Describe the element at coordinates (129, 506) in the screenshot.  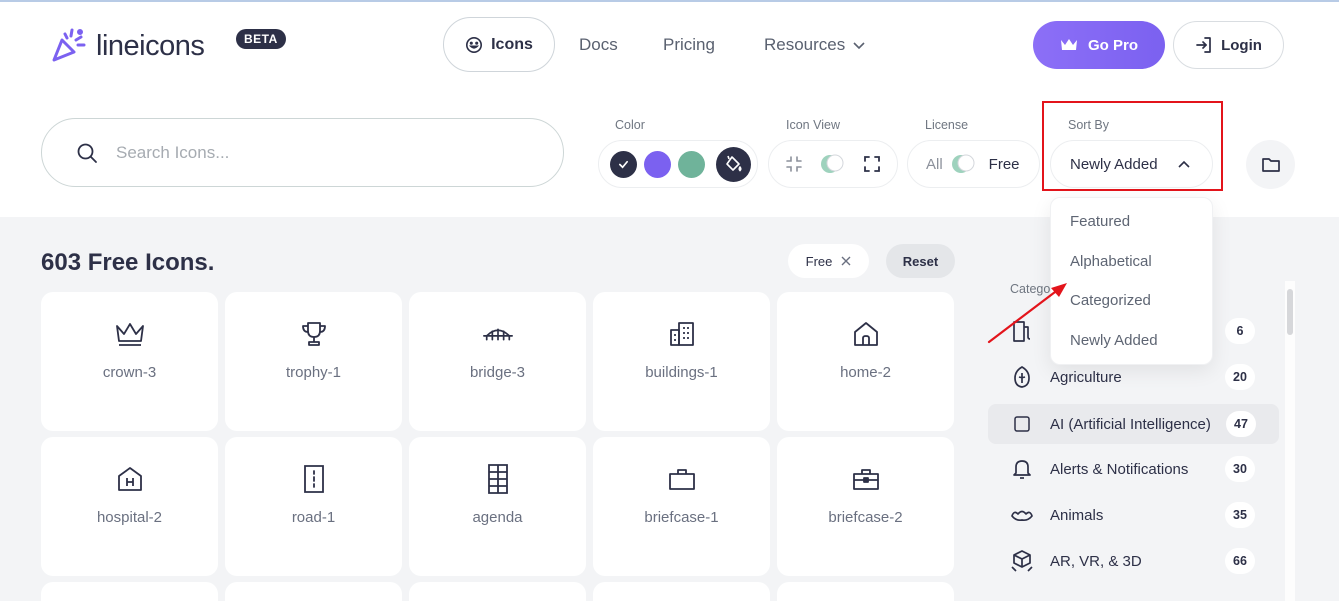
I see `icon-card: hospital-2` at that location.